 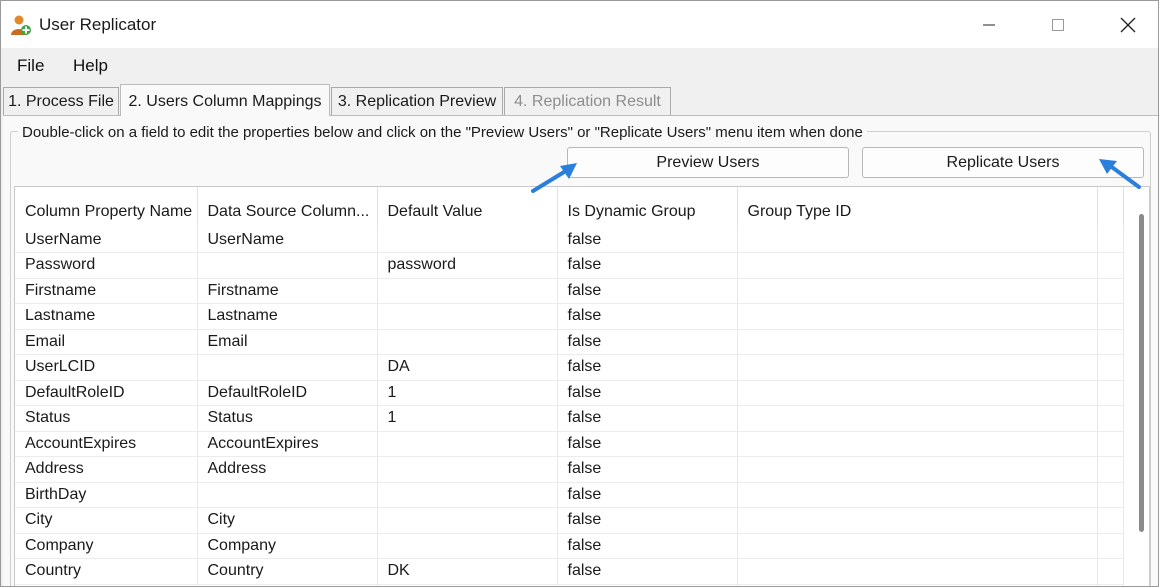 I want to click on table-row: UserLCID DA false, so click(x=569, y=367).